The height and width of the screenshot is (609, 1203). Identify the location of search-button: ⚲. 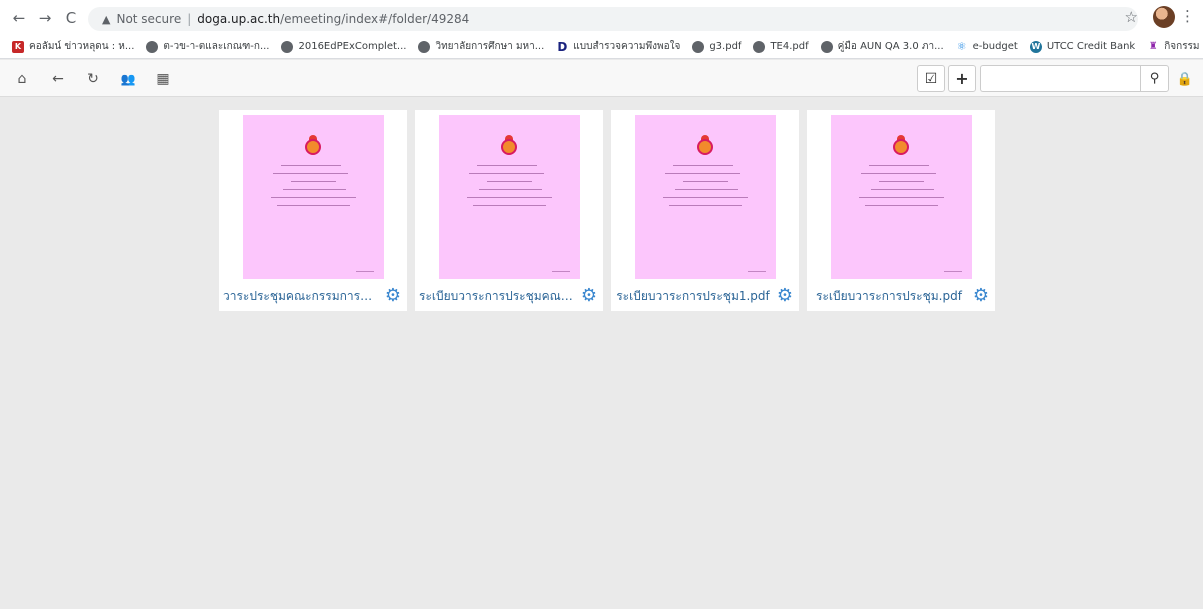
(1154, 78).